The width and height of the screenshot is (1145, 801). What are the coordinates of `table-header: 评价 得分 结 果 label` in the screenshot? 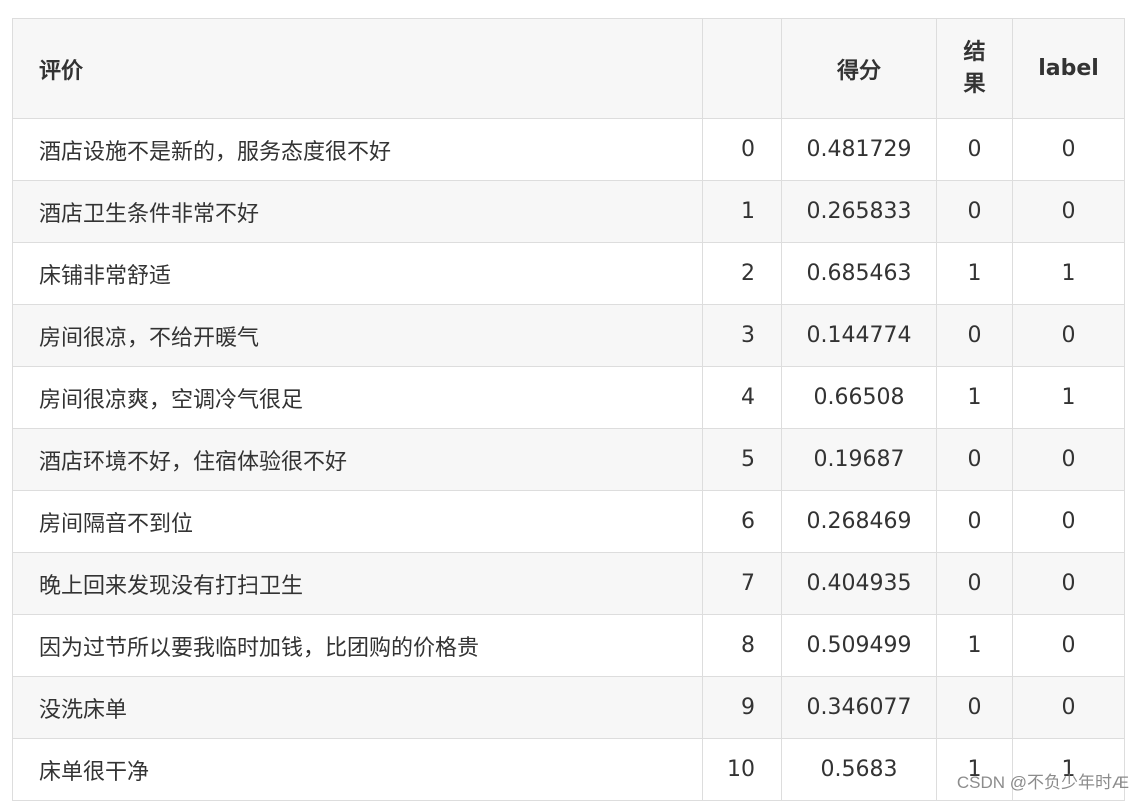 It's located at (568, 68).